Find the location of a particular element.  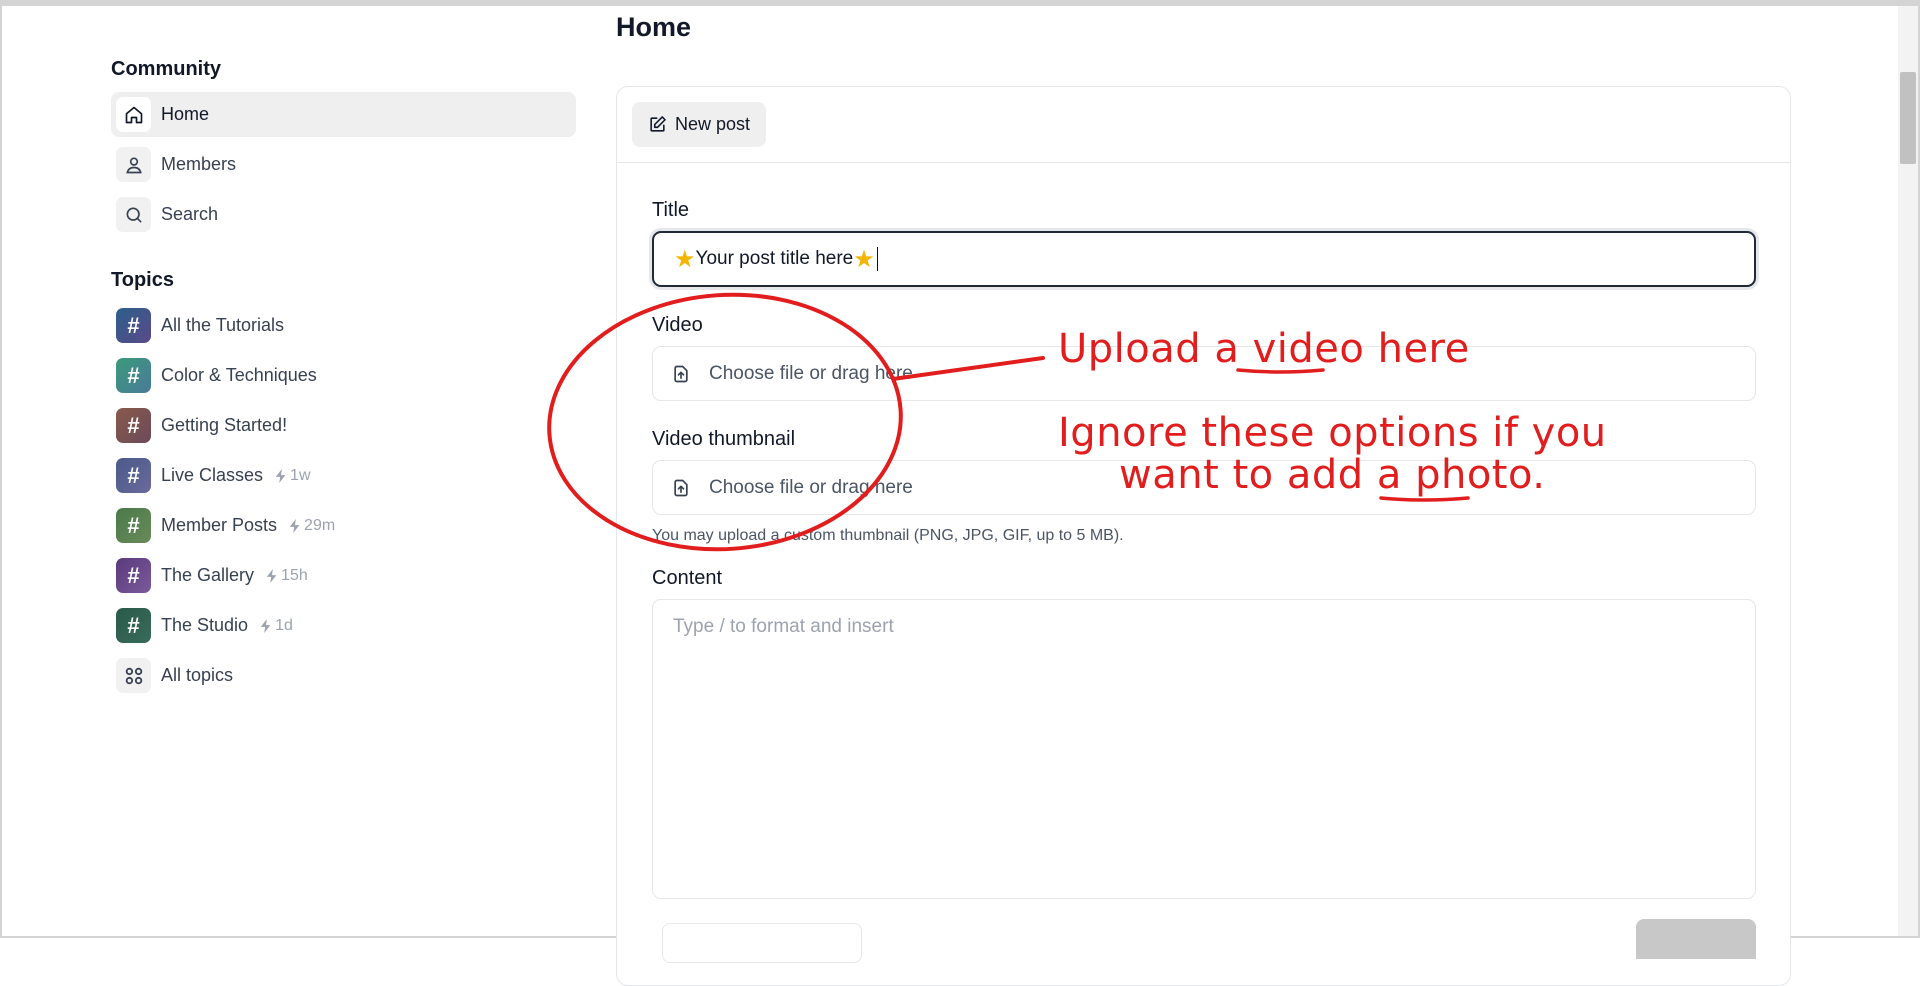

secondary-button is located at coordinates (762, 943).